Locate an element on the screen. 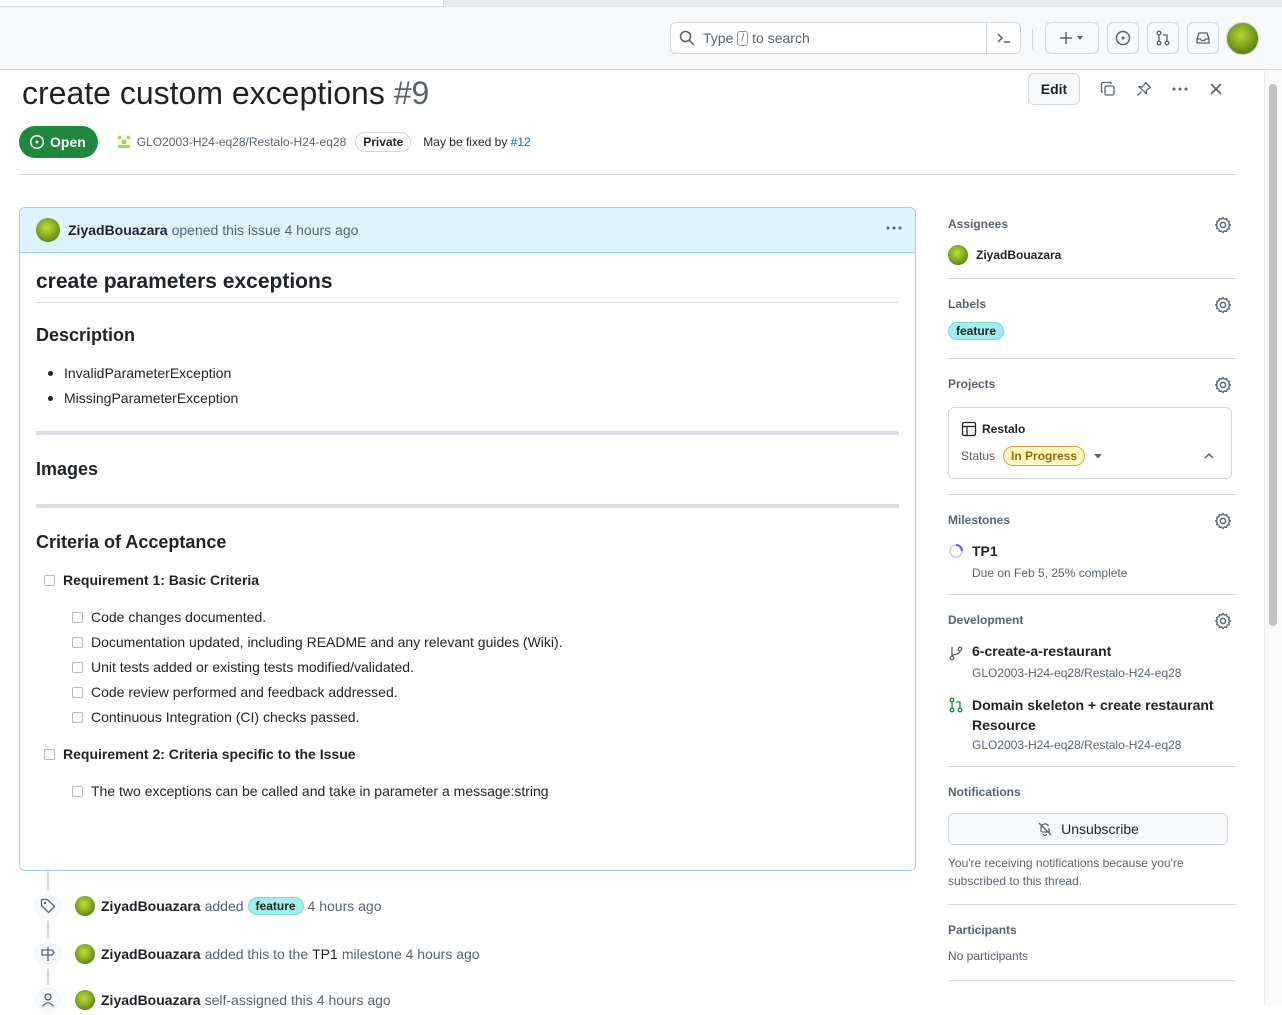 This screenshot has height=1015, width=1282. milestone-icon is located at coordinates (48, 954).